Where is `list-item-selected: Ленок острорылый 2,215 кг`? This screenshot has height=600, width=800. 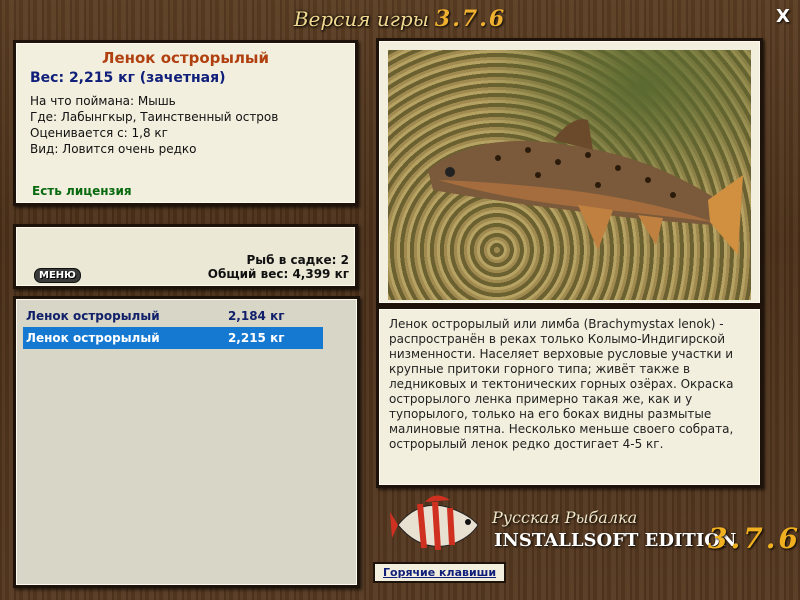 list-item-selected: Ленок острорылый 2,215 кг is located at coordinates (173, 338).